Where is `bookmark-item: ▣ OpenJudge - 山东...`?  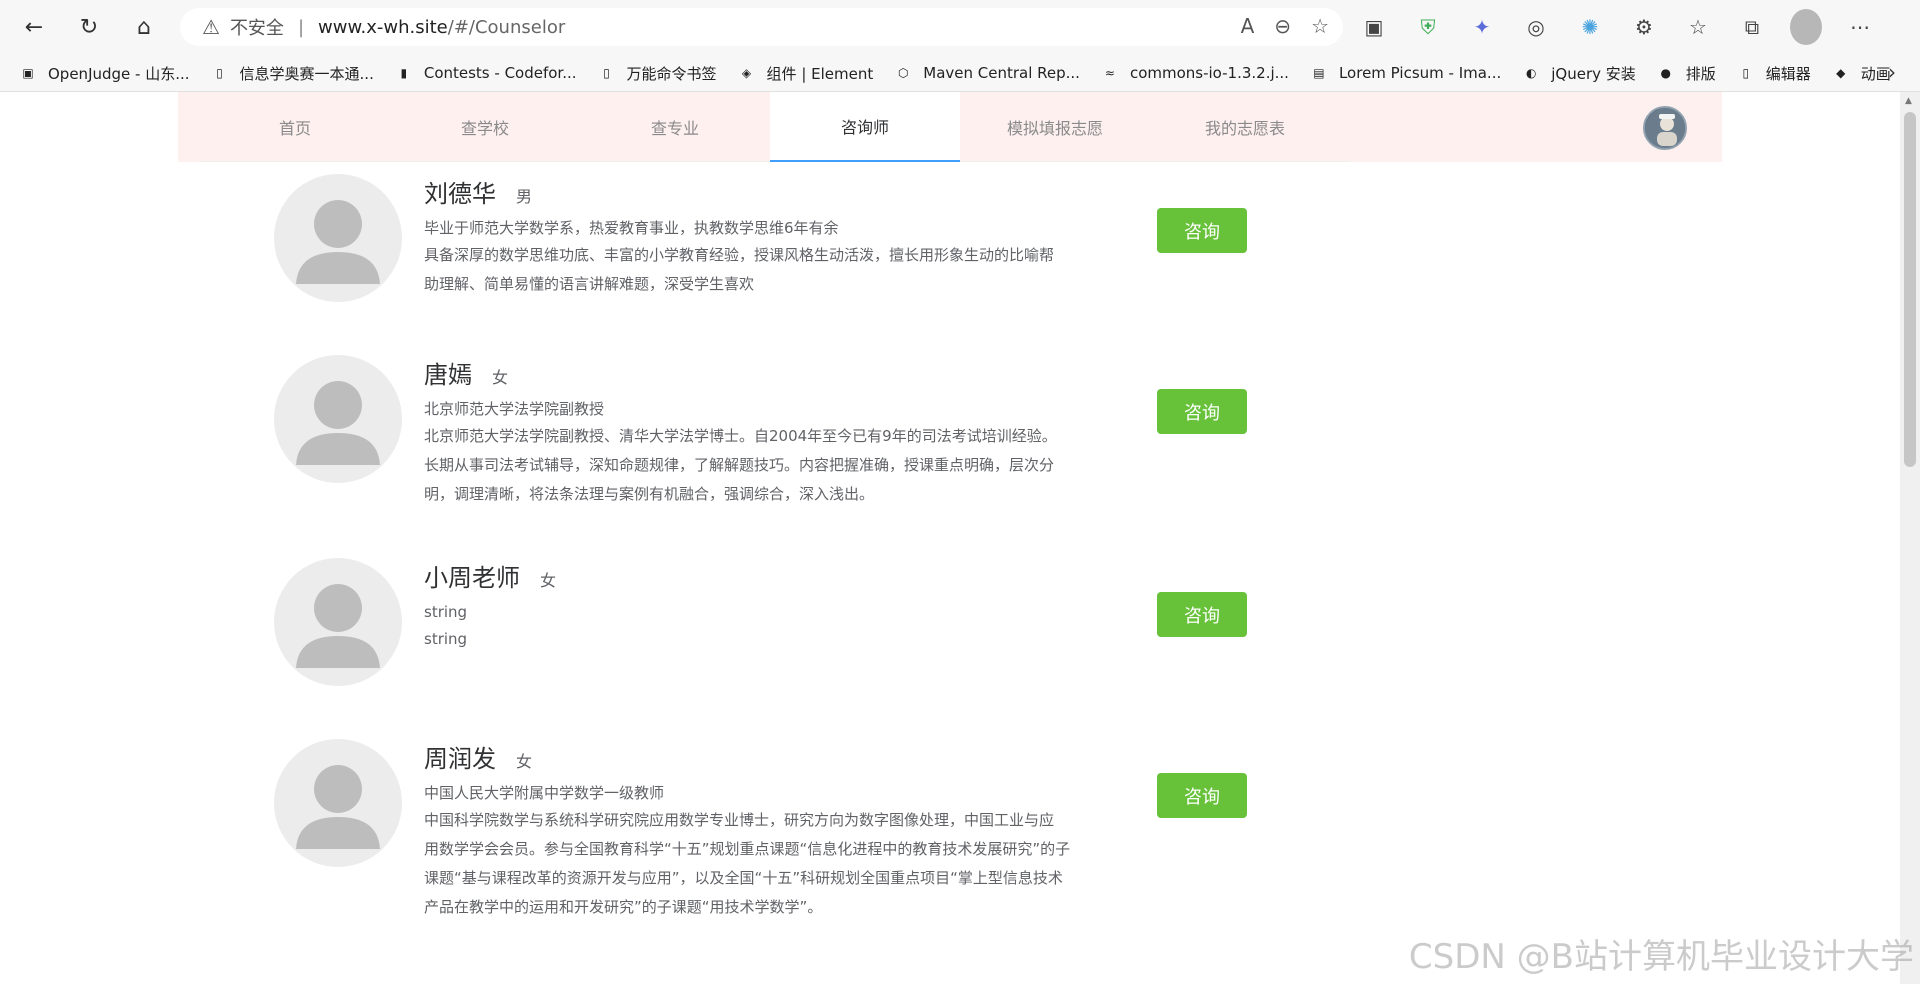 bookmark-item: ▣ OpenJudge - 山东... is located at coordinates (104, 73).